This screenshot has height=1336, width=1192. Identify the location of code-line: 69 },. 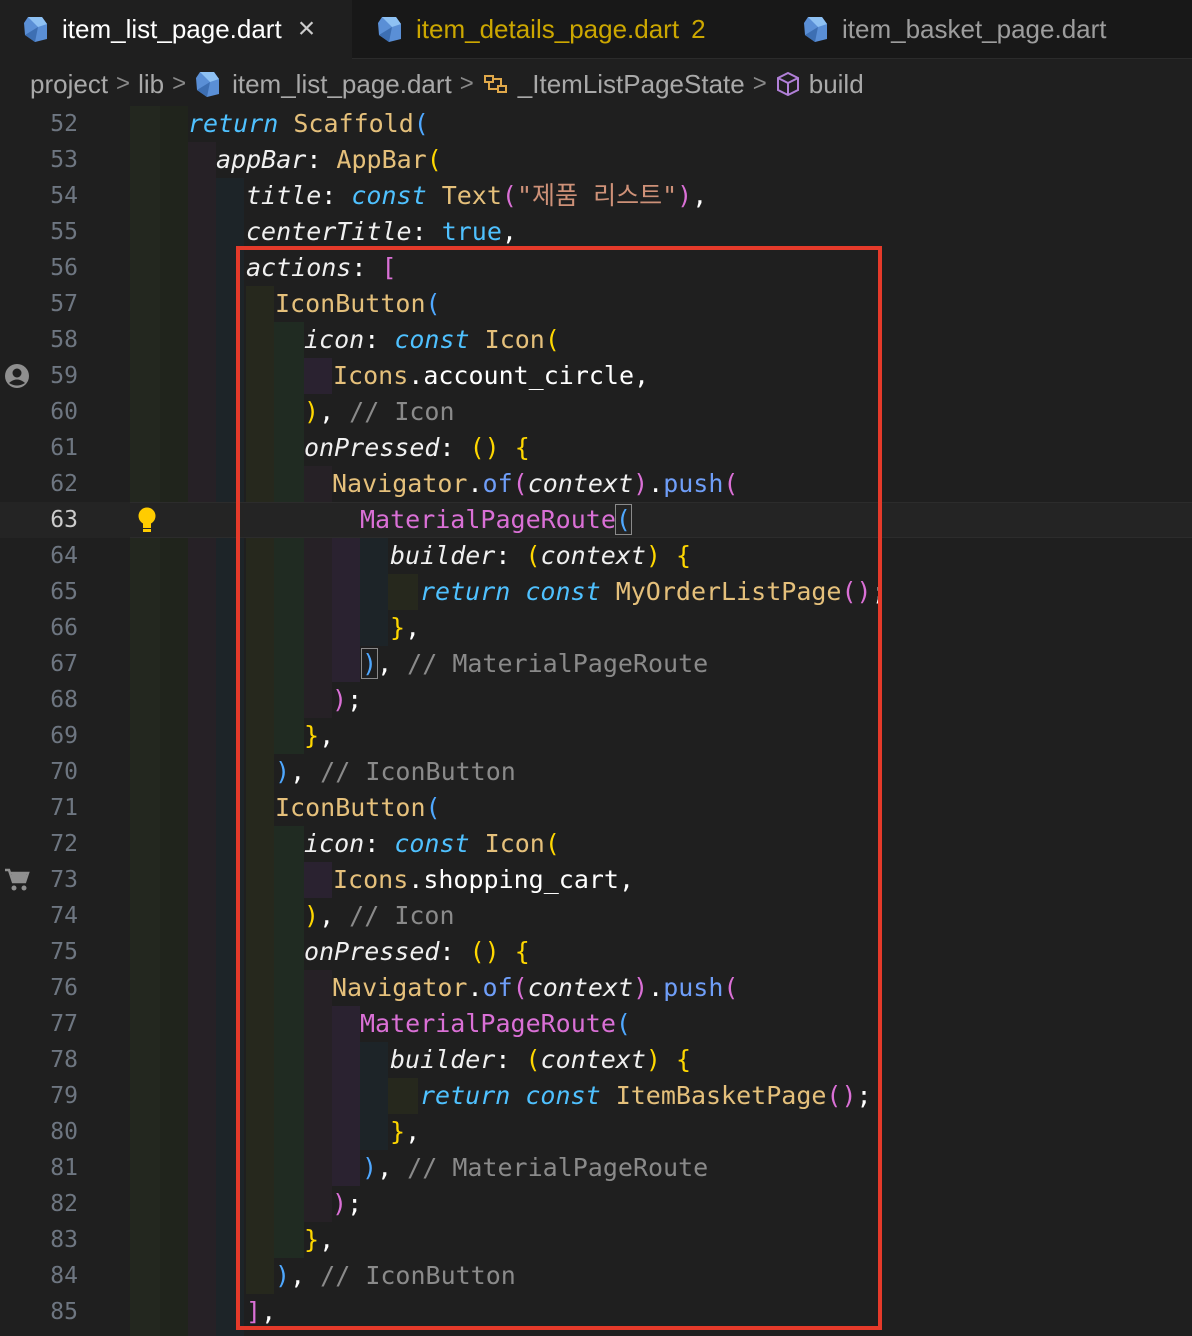
(596, 736).